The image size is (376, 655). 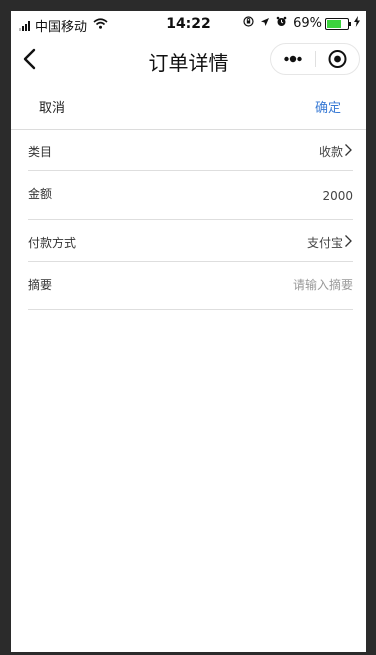 I want to click on summary-value, so click(x=293, y=285).